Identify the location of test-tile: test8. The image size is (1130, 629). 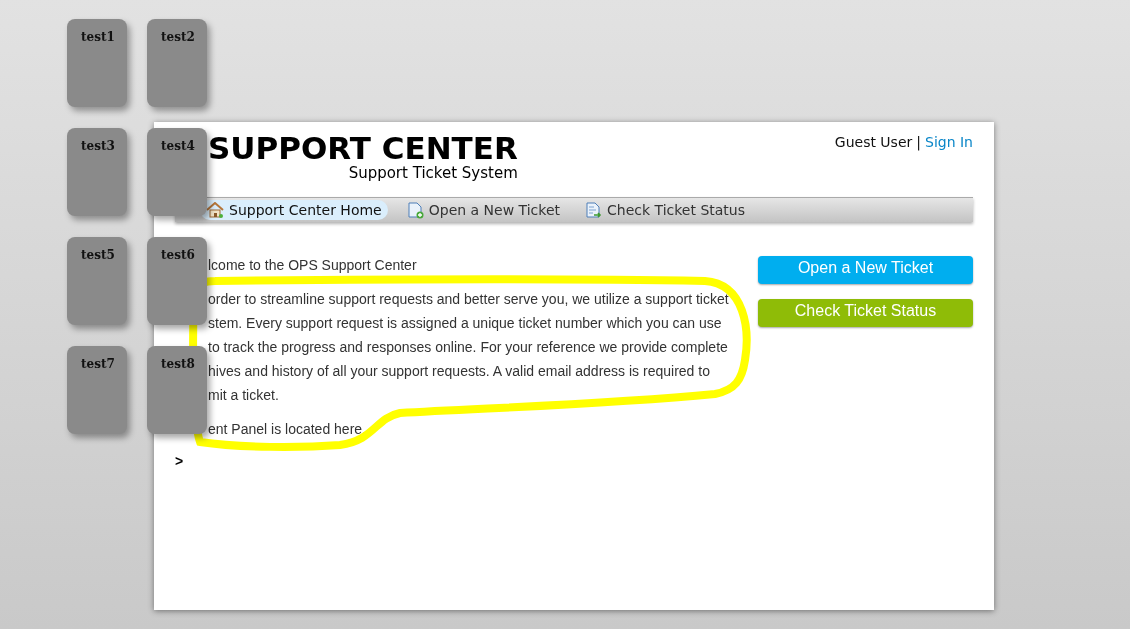
(177, 390).